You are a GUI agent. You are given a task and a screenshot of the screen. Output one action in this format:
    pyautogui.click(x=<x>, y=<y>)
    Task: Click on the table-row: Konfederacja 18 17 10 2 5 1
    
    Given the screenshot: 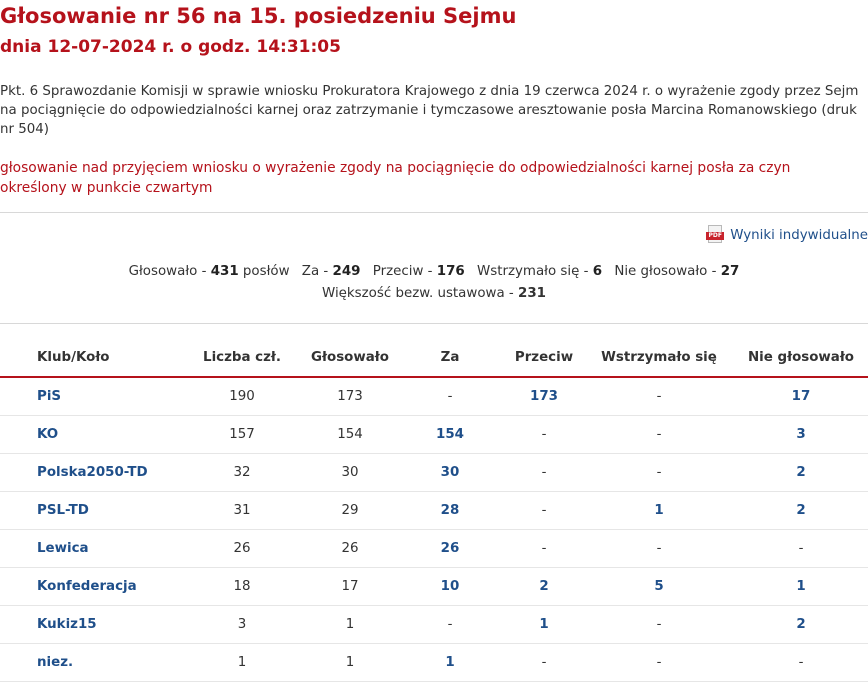 What is the action you would take?
    pyautogui.click(x=434, y=586)
    